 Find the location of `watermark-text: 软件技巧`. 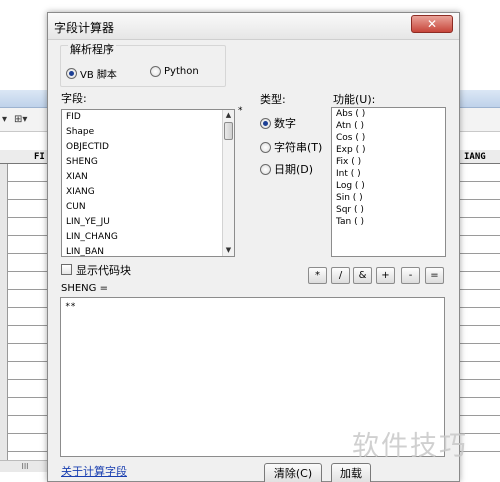

watermark-text: 软件技巧 is located at coordinates (410, 446).